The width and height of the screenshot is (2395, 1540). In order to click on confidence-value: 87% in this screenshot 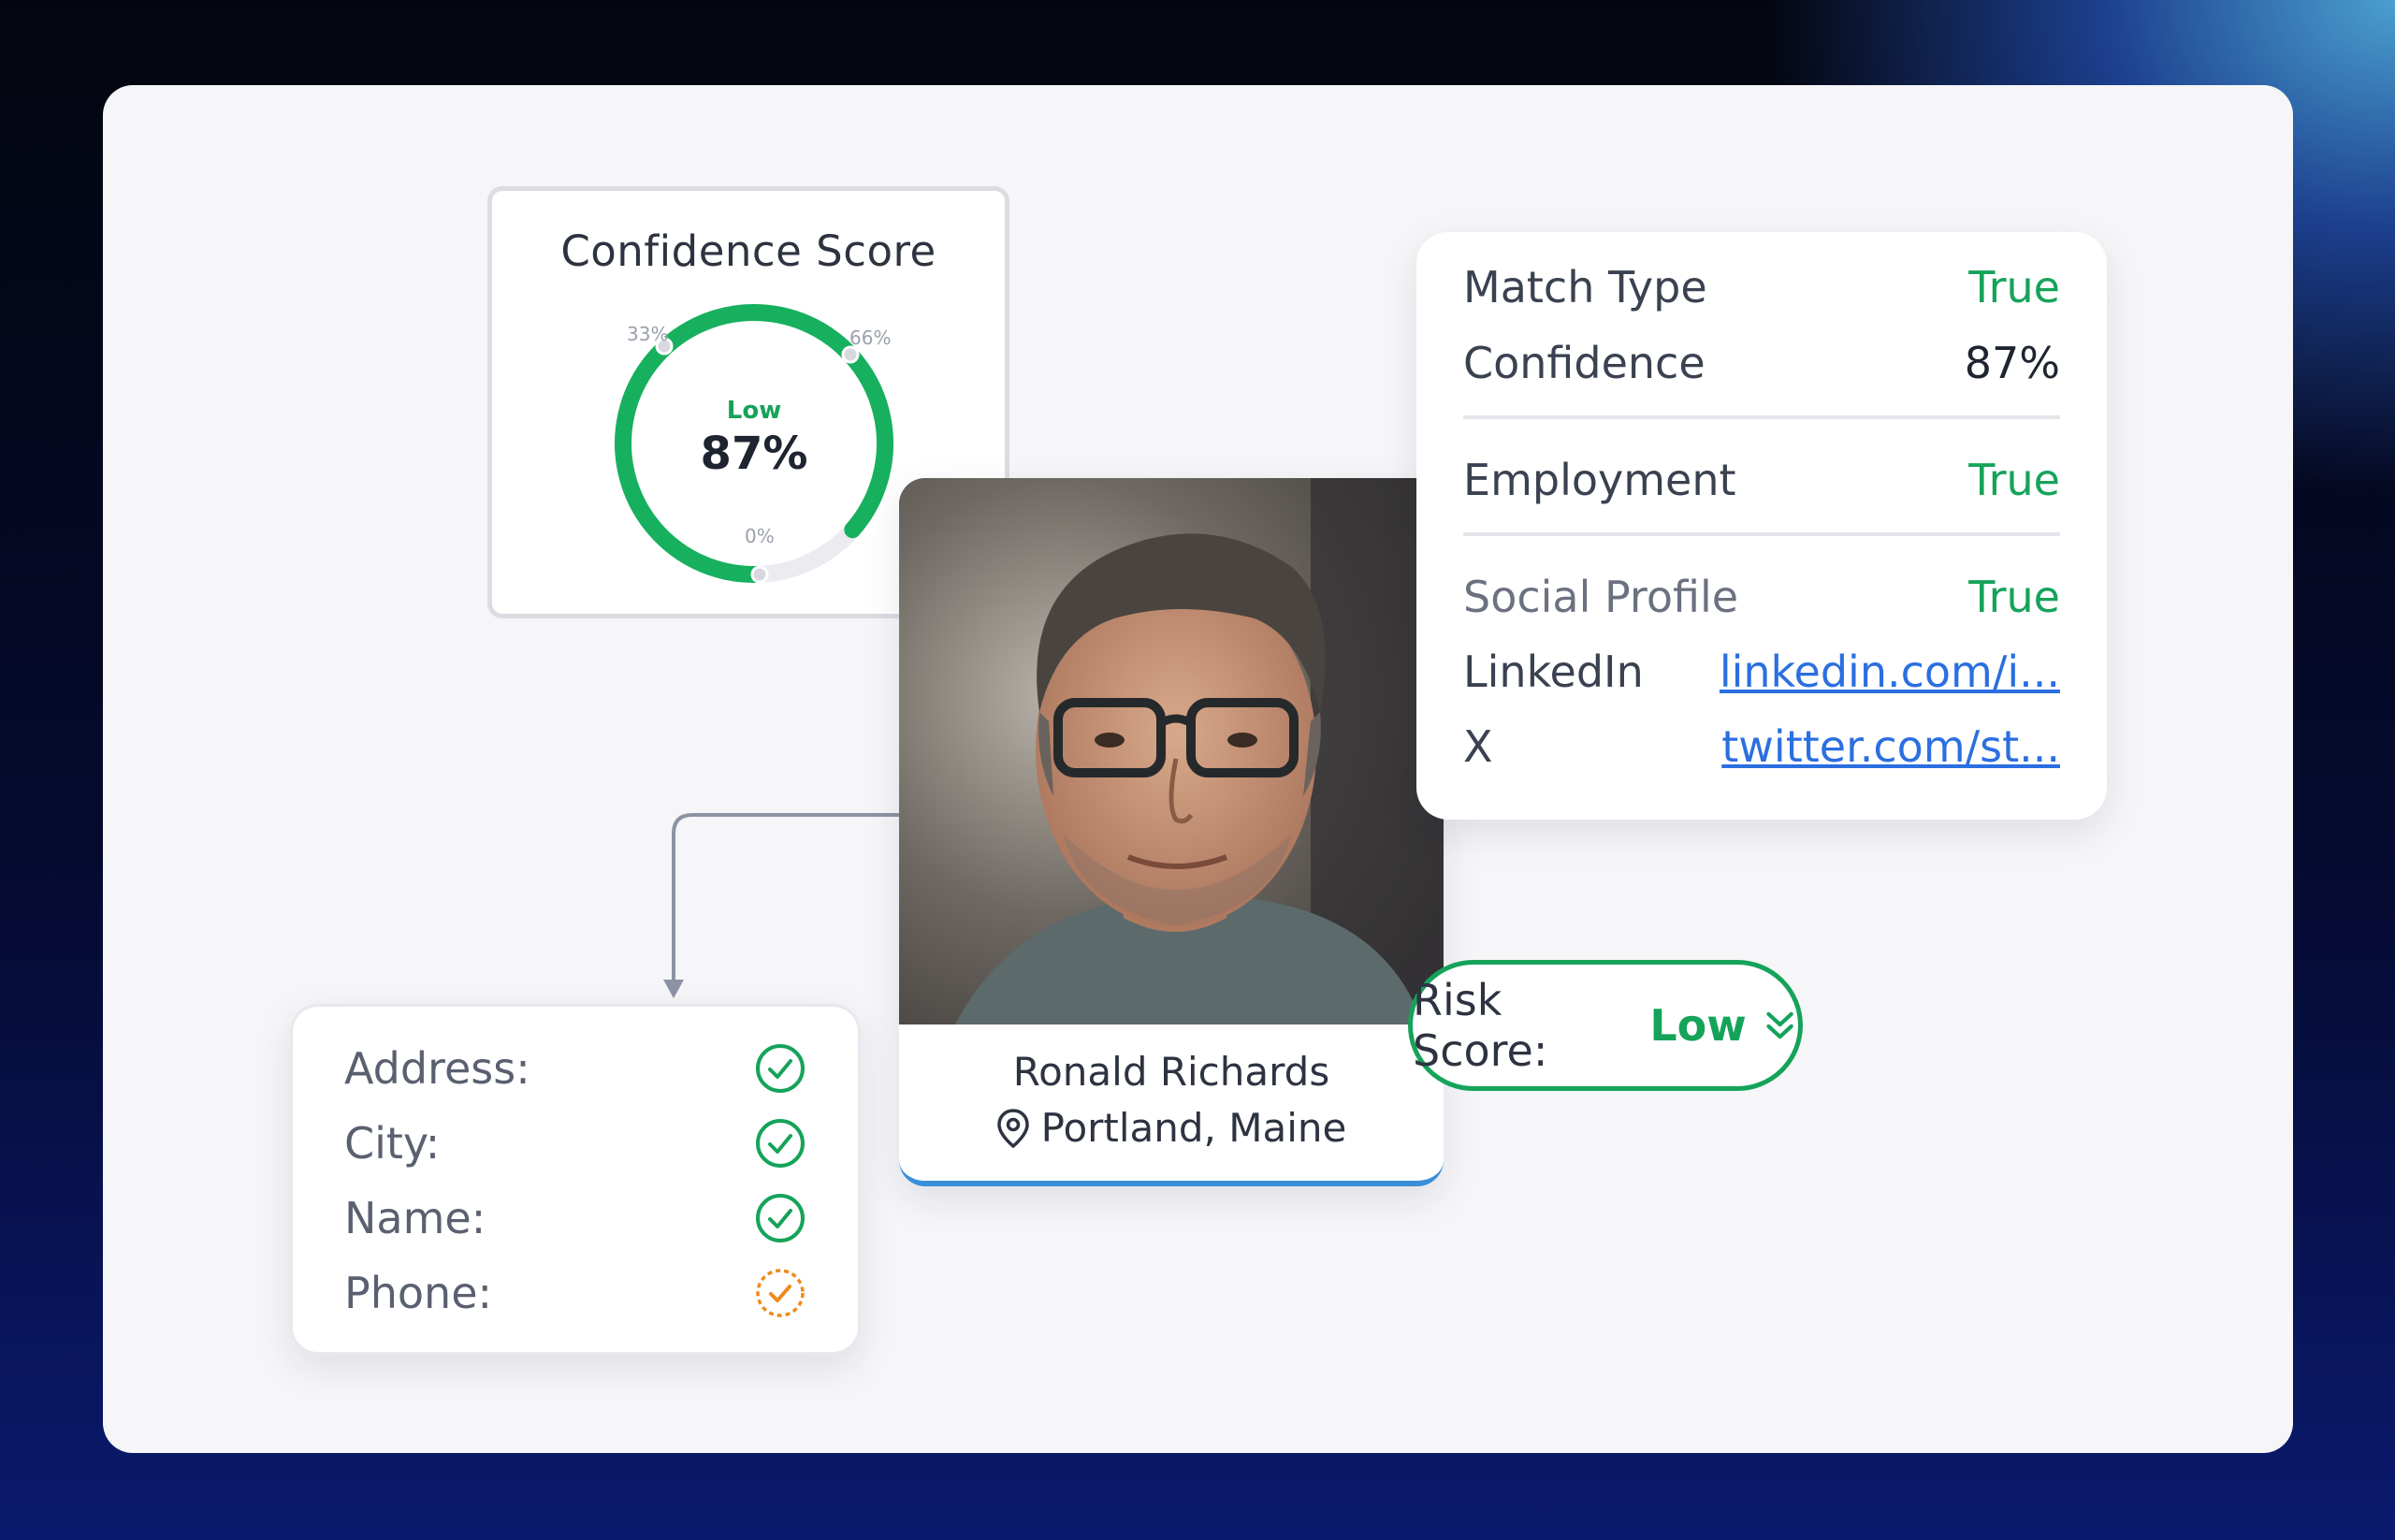, I will do `click(2012, 363)`.